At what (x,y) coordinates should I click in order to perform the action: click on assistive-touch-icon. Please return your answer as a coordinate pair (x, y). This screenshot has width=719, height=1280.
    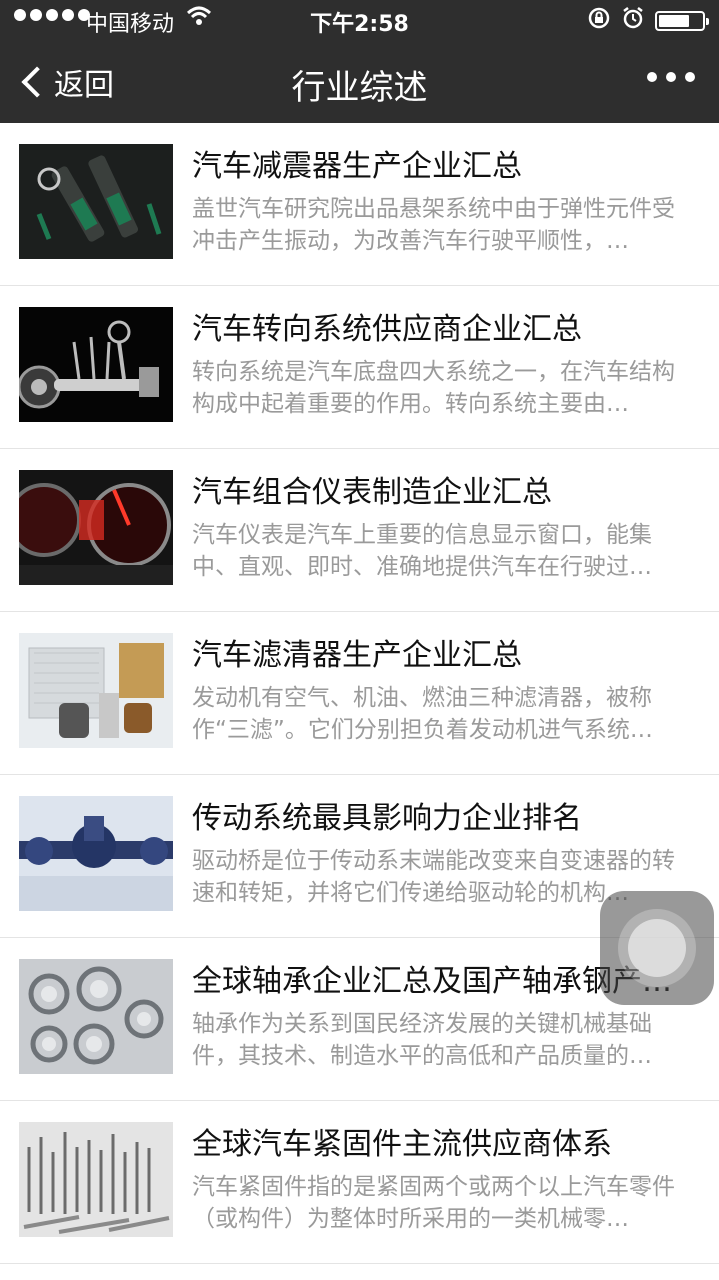
    Looking at the image, I should click on (657, 948).